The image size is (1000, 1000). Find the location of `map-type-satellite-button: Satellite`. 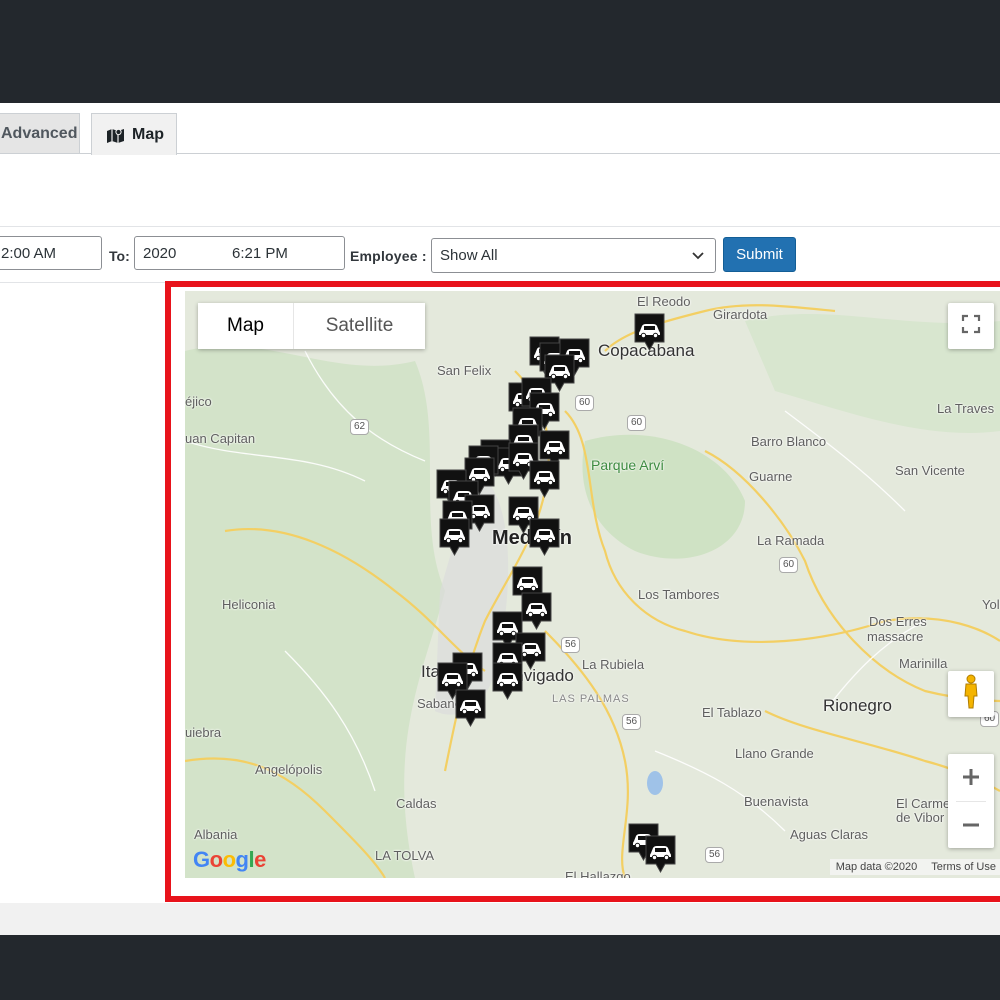

map-type-satellite-button: Satellite is located at coordinates (359, 326).